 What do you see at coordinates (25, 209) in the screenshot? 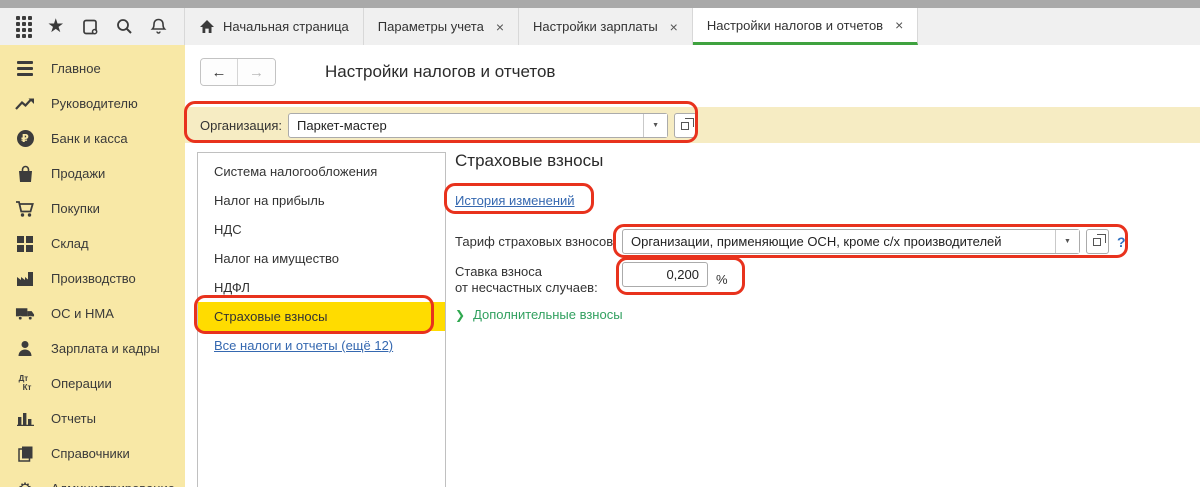
I see `cart-icon` at bounding box center [25, 209].